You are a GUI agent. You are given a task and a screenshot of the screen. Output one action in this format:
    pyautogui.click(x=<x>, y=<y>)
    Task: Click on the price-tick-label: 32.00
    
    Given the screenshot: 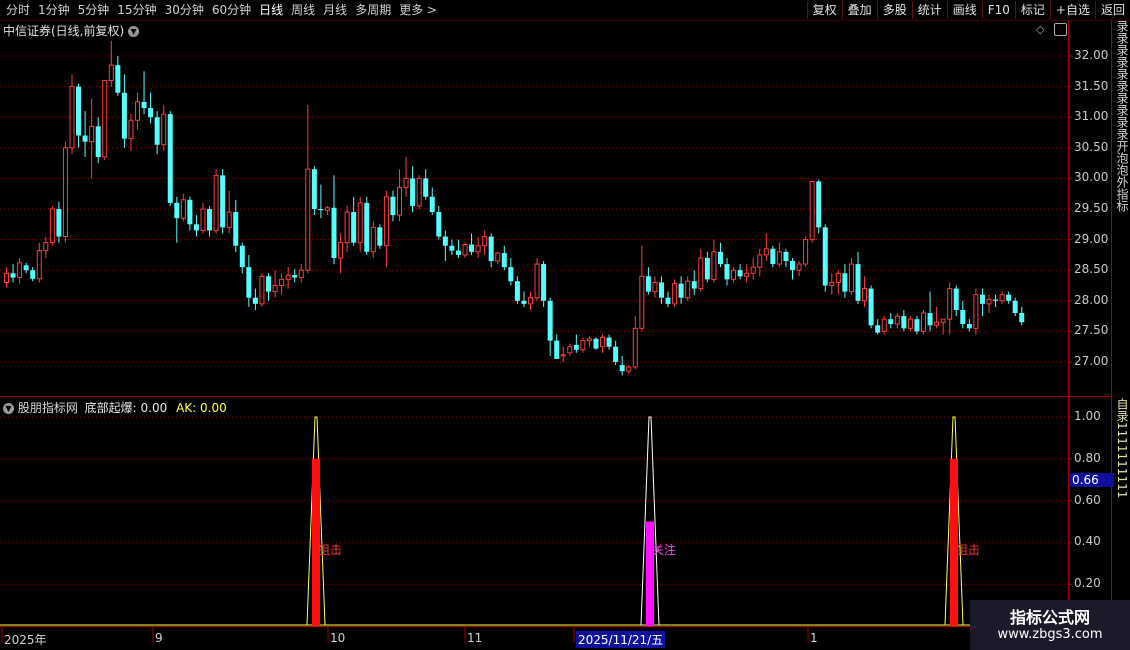 What is the action you would take?
    pyautogui.click(x=1091, y=55)
    